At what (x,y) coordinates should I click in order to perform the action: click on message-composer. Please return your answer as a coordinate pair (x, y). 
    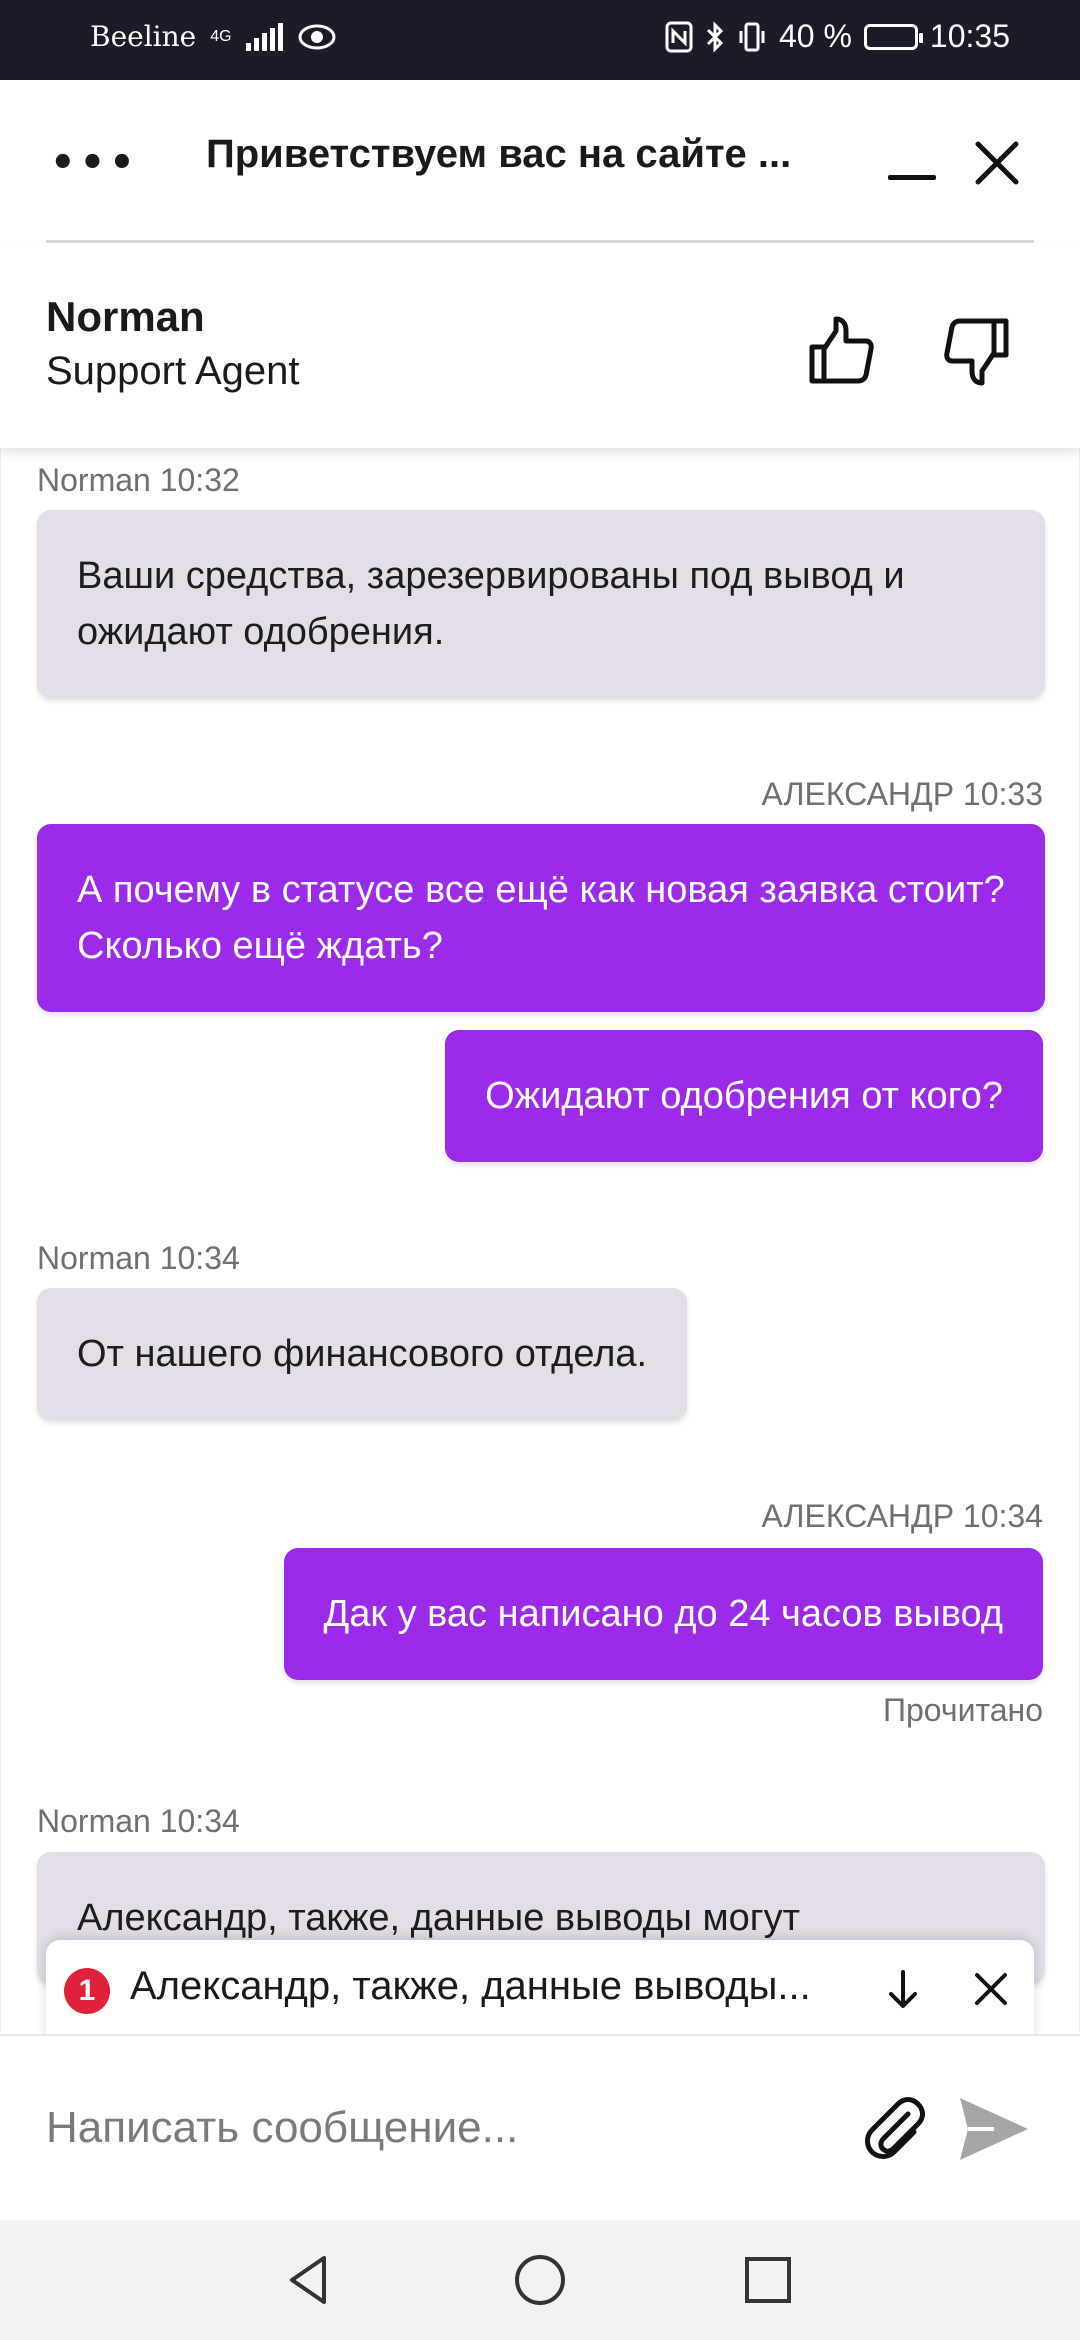
    Looking at the image, I should click on (540, 2127).